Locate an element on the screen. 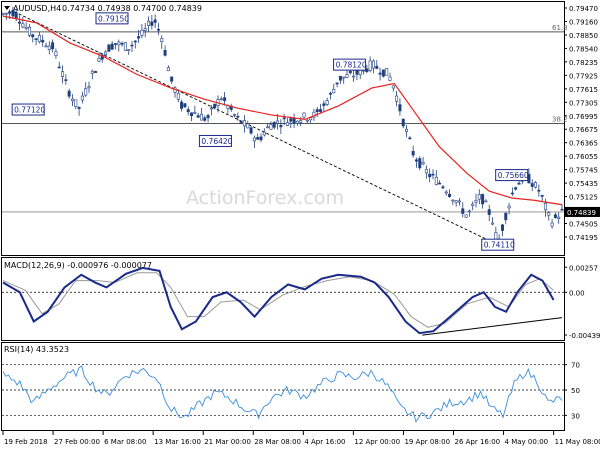 The height and width of the screenshot is (454, 600). price-y-tick-label: 0.75125 is located at coordinates (583, 198).